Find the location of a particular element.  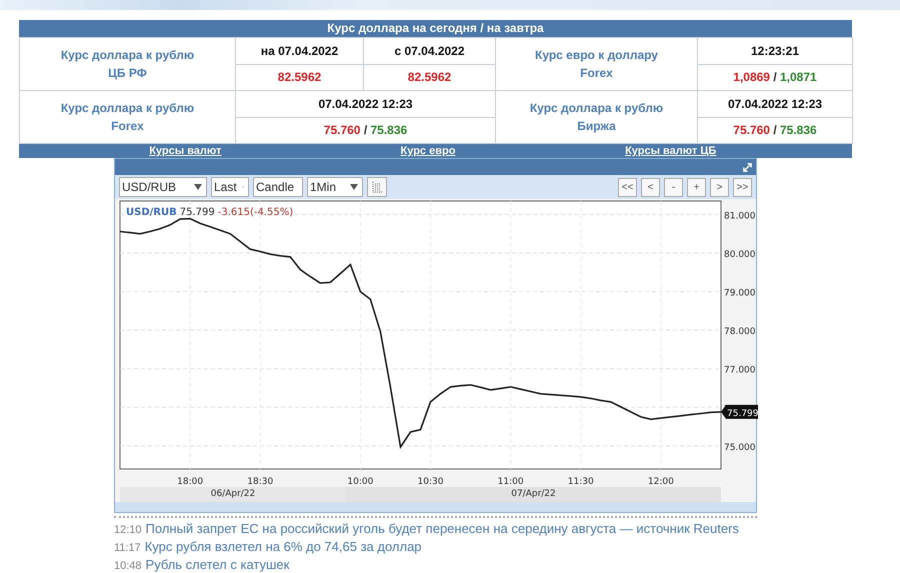

nav-button: - is located at coordinates (673, 187).